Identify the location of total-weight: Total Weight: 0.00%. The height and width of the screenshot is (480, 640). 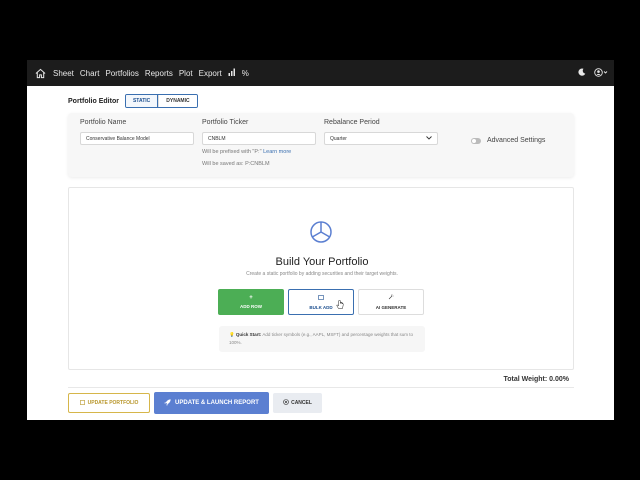
(536, 379).